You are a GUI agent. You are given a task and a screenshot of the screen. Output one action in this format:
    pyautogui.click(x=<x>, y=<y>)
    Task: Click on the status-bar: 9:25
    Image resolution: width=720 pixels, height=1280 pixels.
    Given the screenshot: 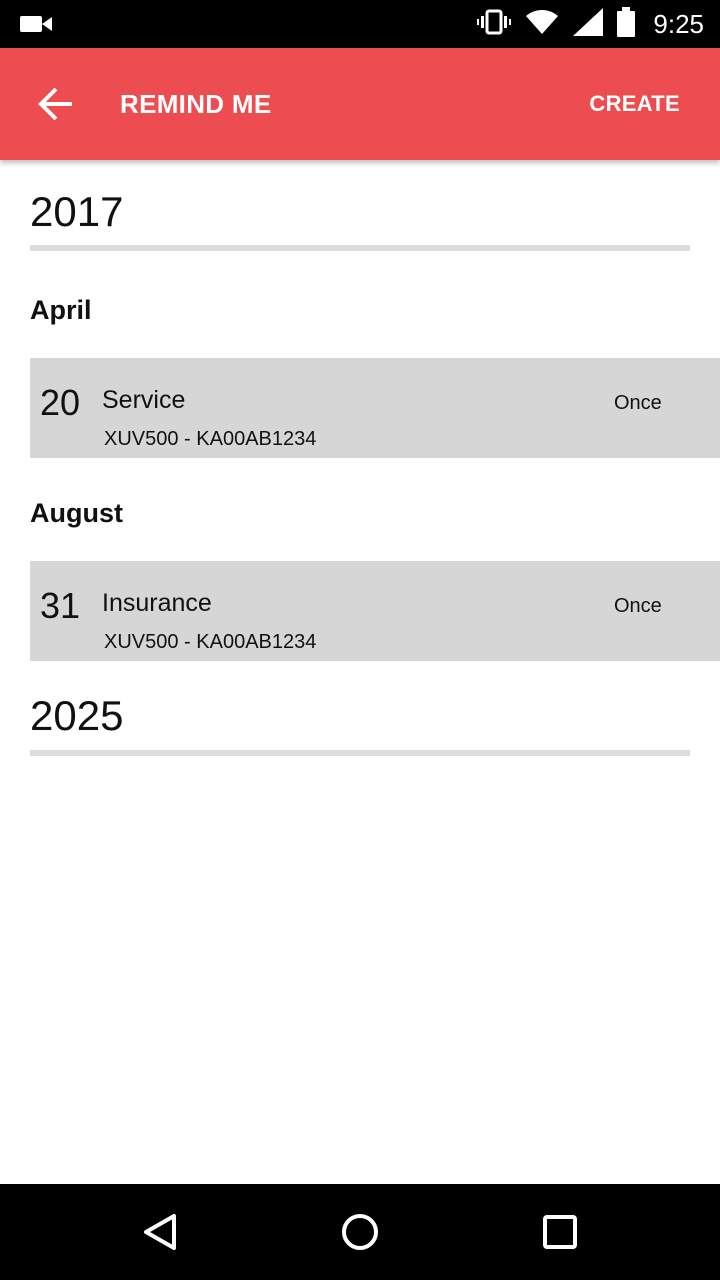 What is the action you would take?
    pyautogui.click(x=360, y=24)
    